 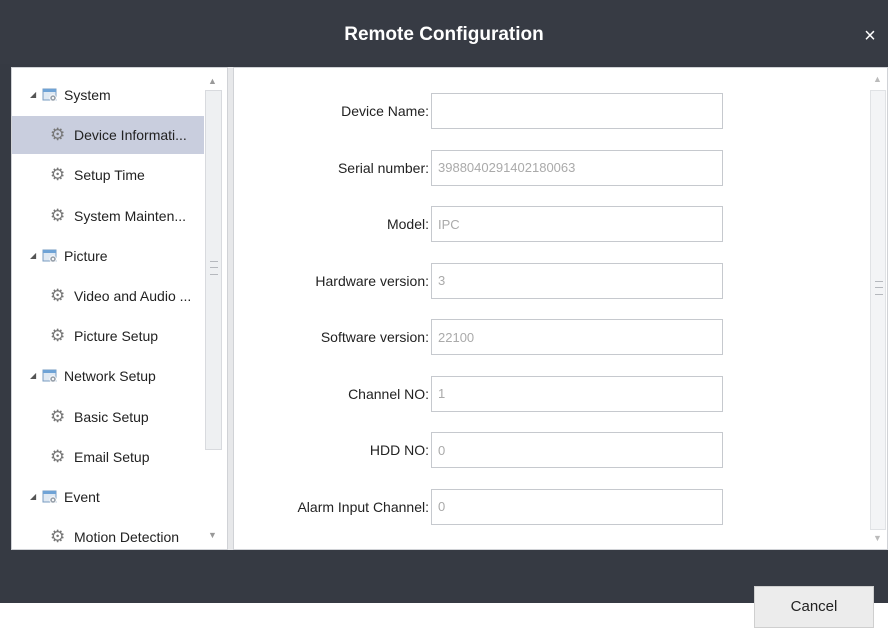 I want to click on form-scrollbar: ▲ ▼, so click(x=878, y=308).